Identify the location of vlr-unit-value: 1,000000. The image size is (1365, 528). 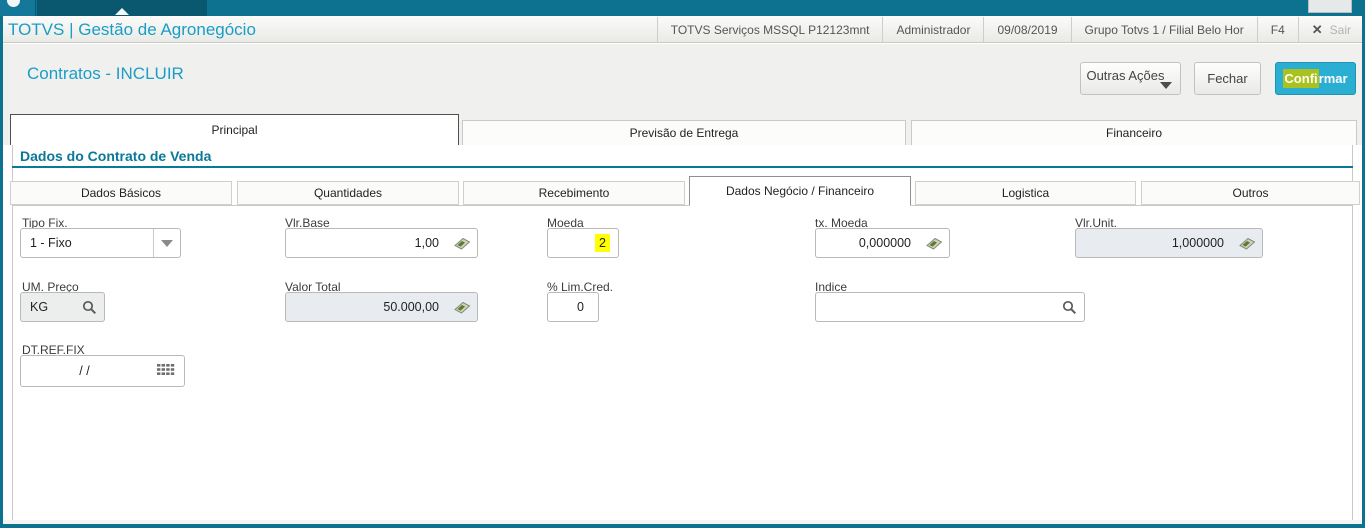
(1197, 243).